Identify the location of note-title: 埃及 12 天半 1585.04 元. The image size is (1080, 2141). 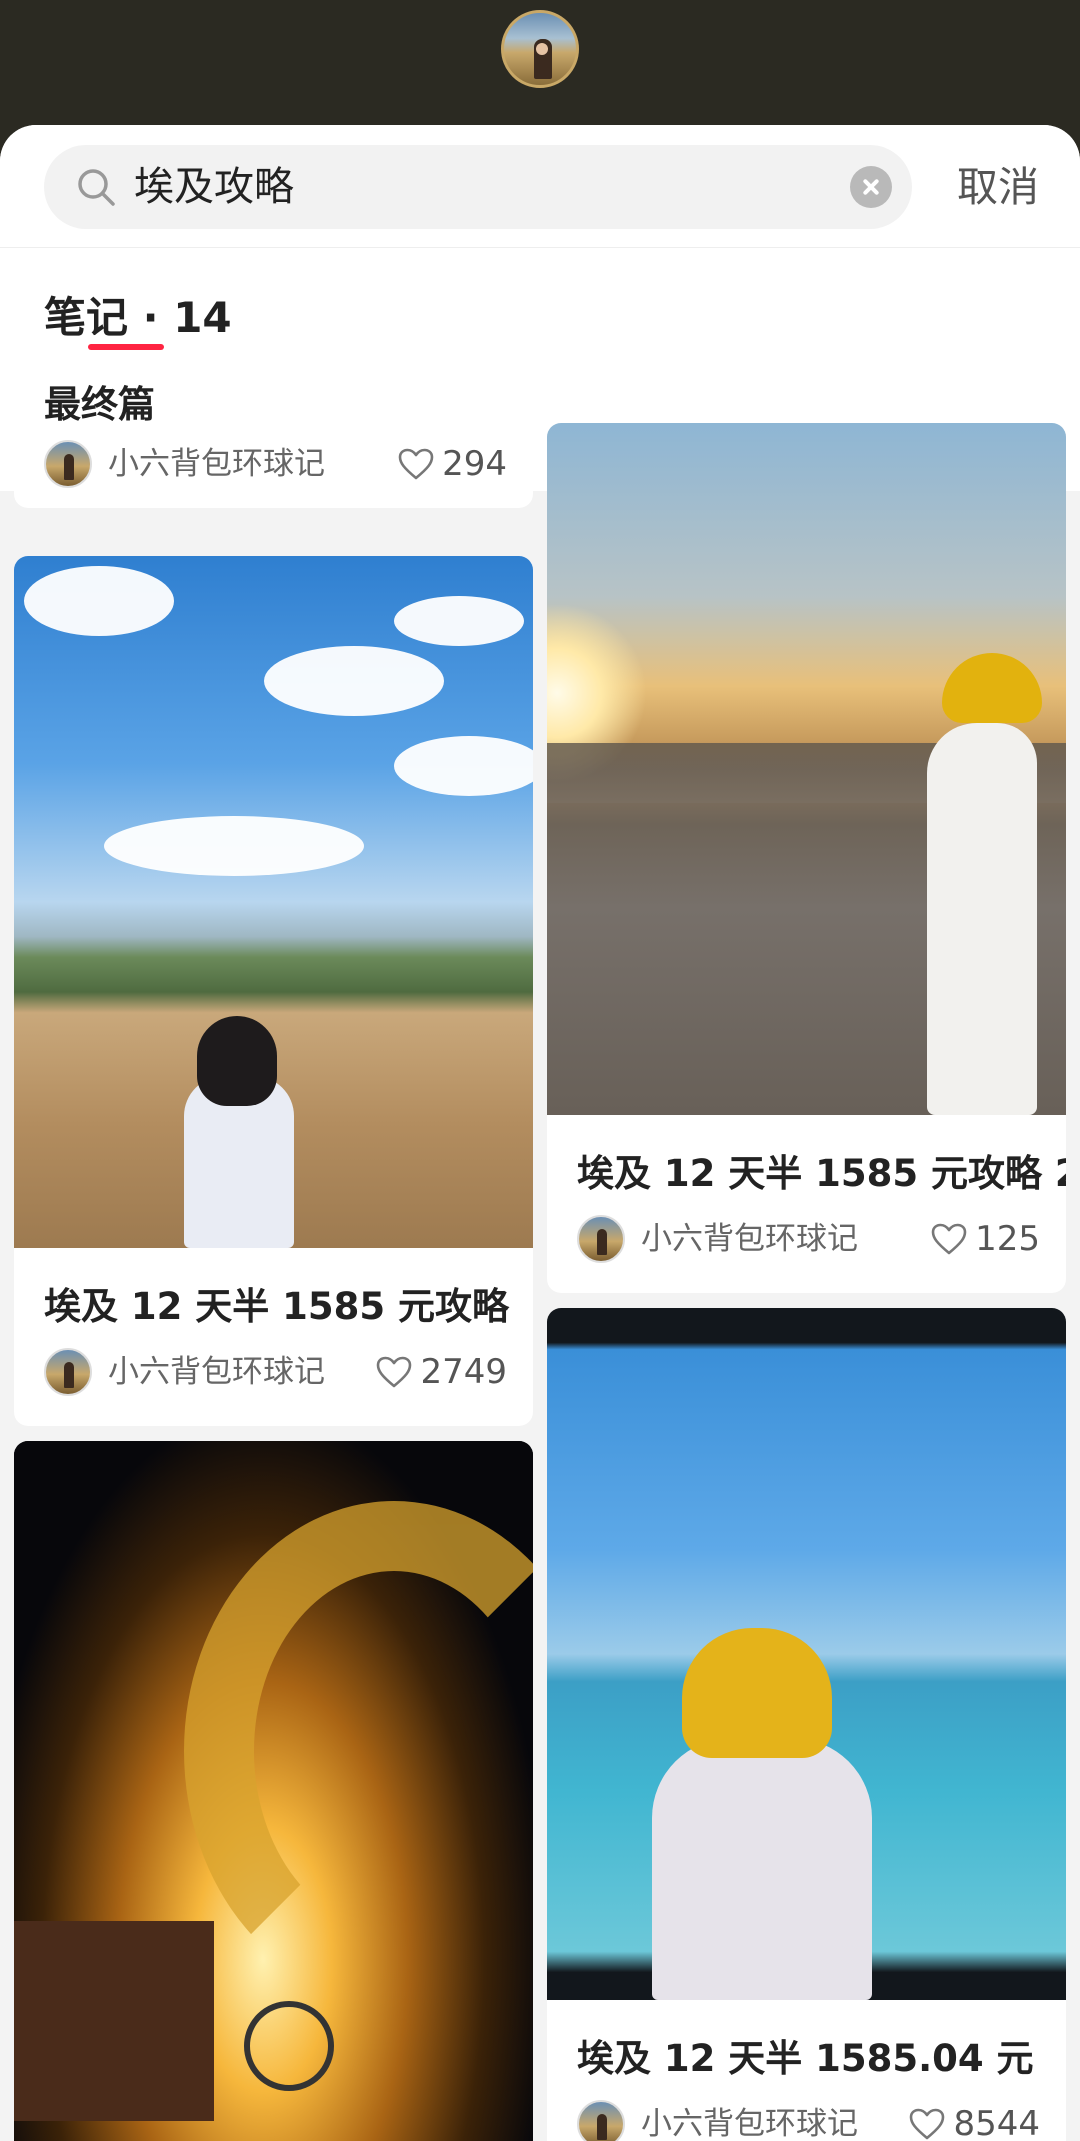
(805, 2058).